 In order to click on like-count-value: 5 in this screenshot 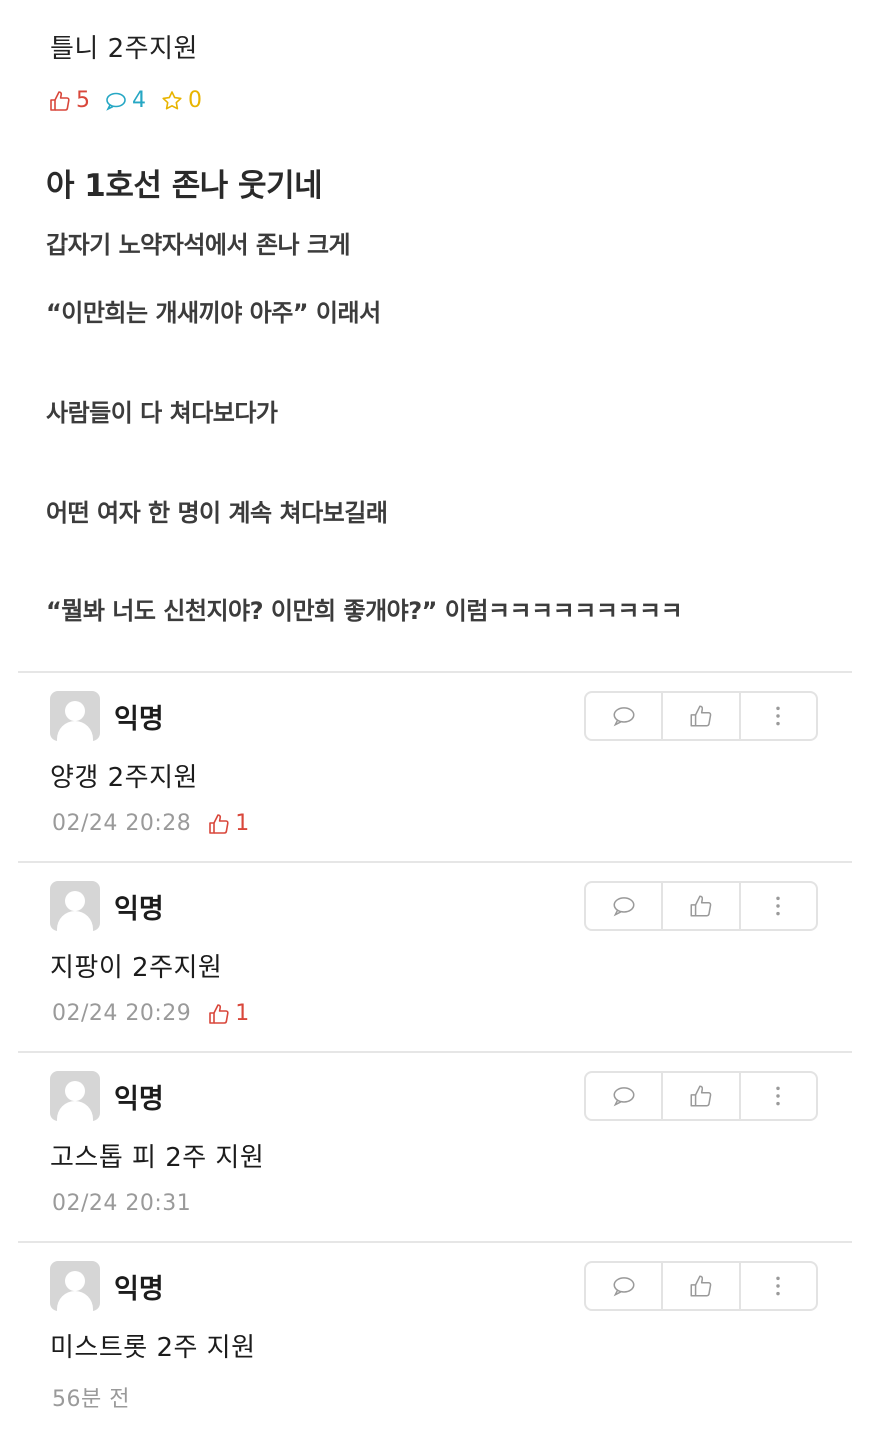, I will do `click(83, 100)`.